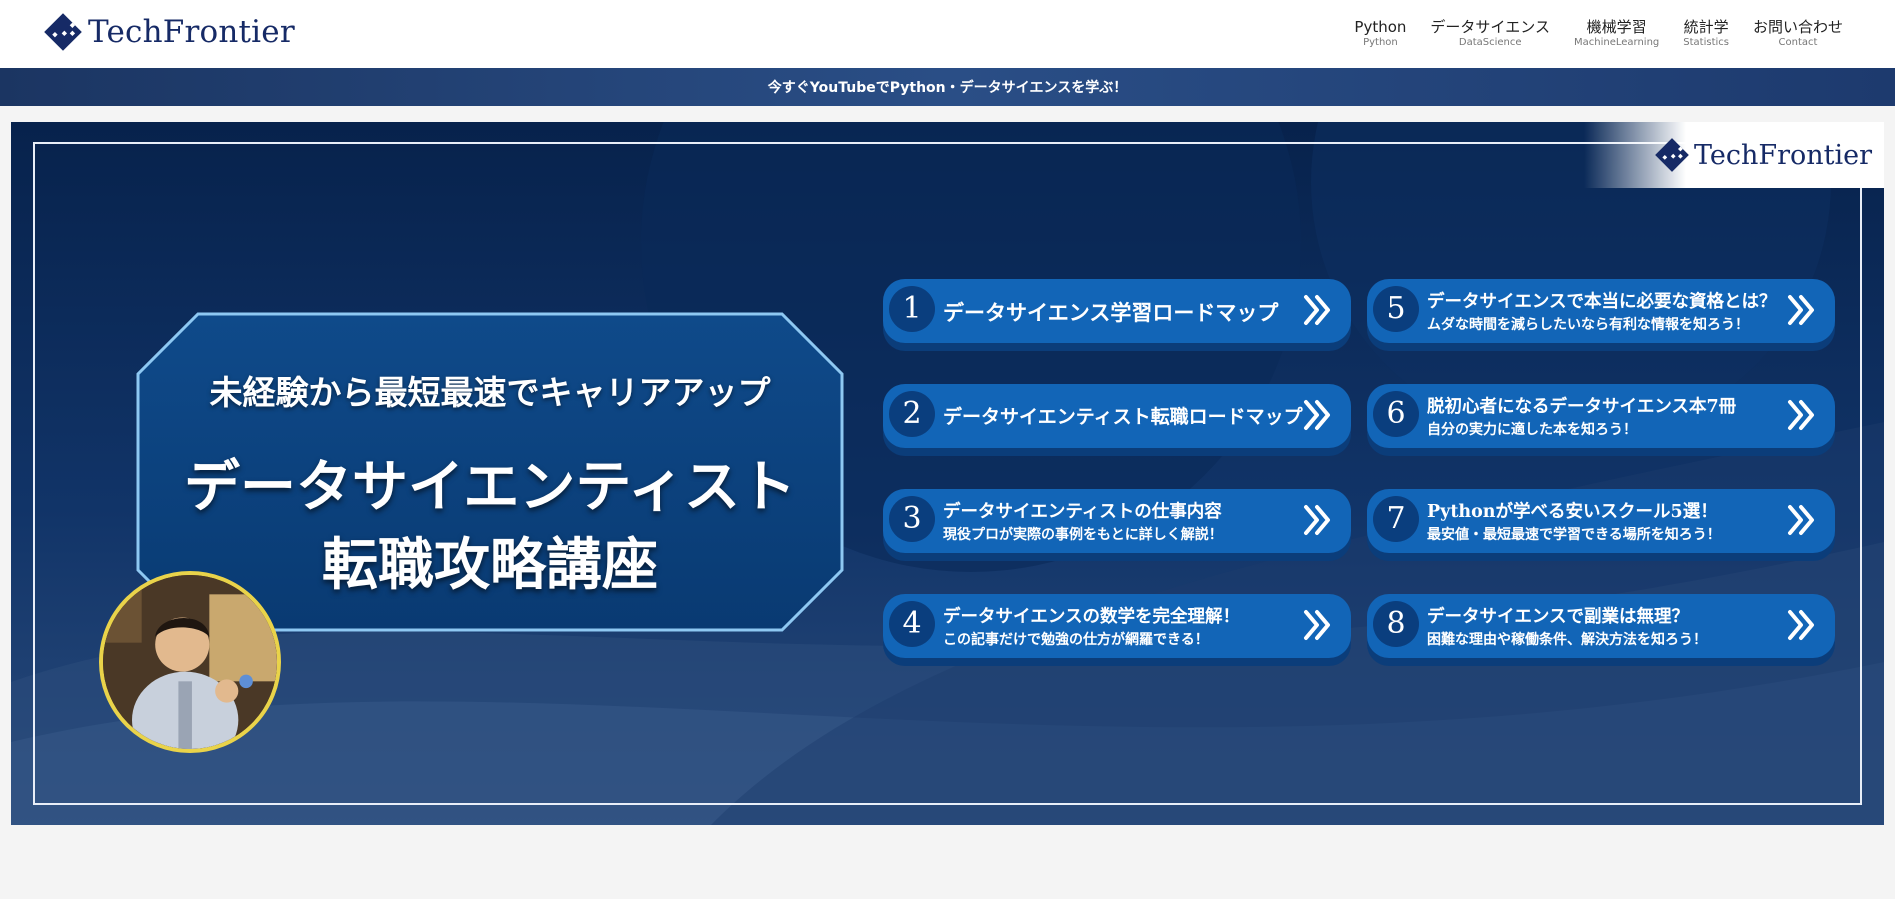  What do you see at coordinates (1117, 630) in the screenshot?
I see `course-link-4: 4 データサイエンスの数学を完全理解！ この記事だけで勉強の仕方が網羅できる！` at bounding box center [1117, 630].